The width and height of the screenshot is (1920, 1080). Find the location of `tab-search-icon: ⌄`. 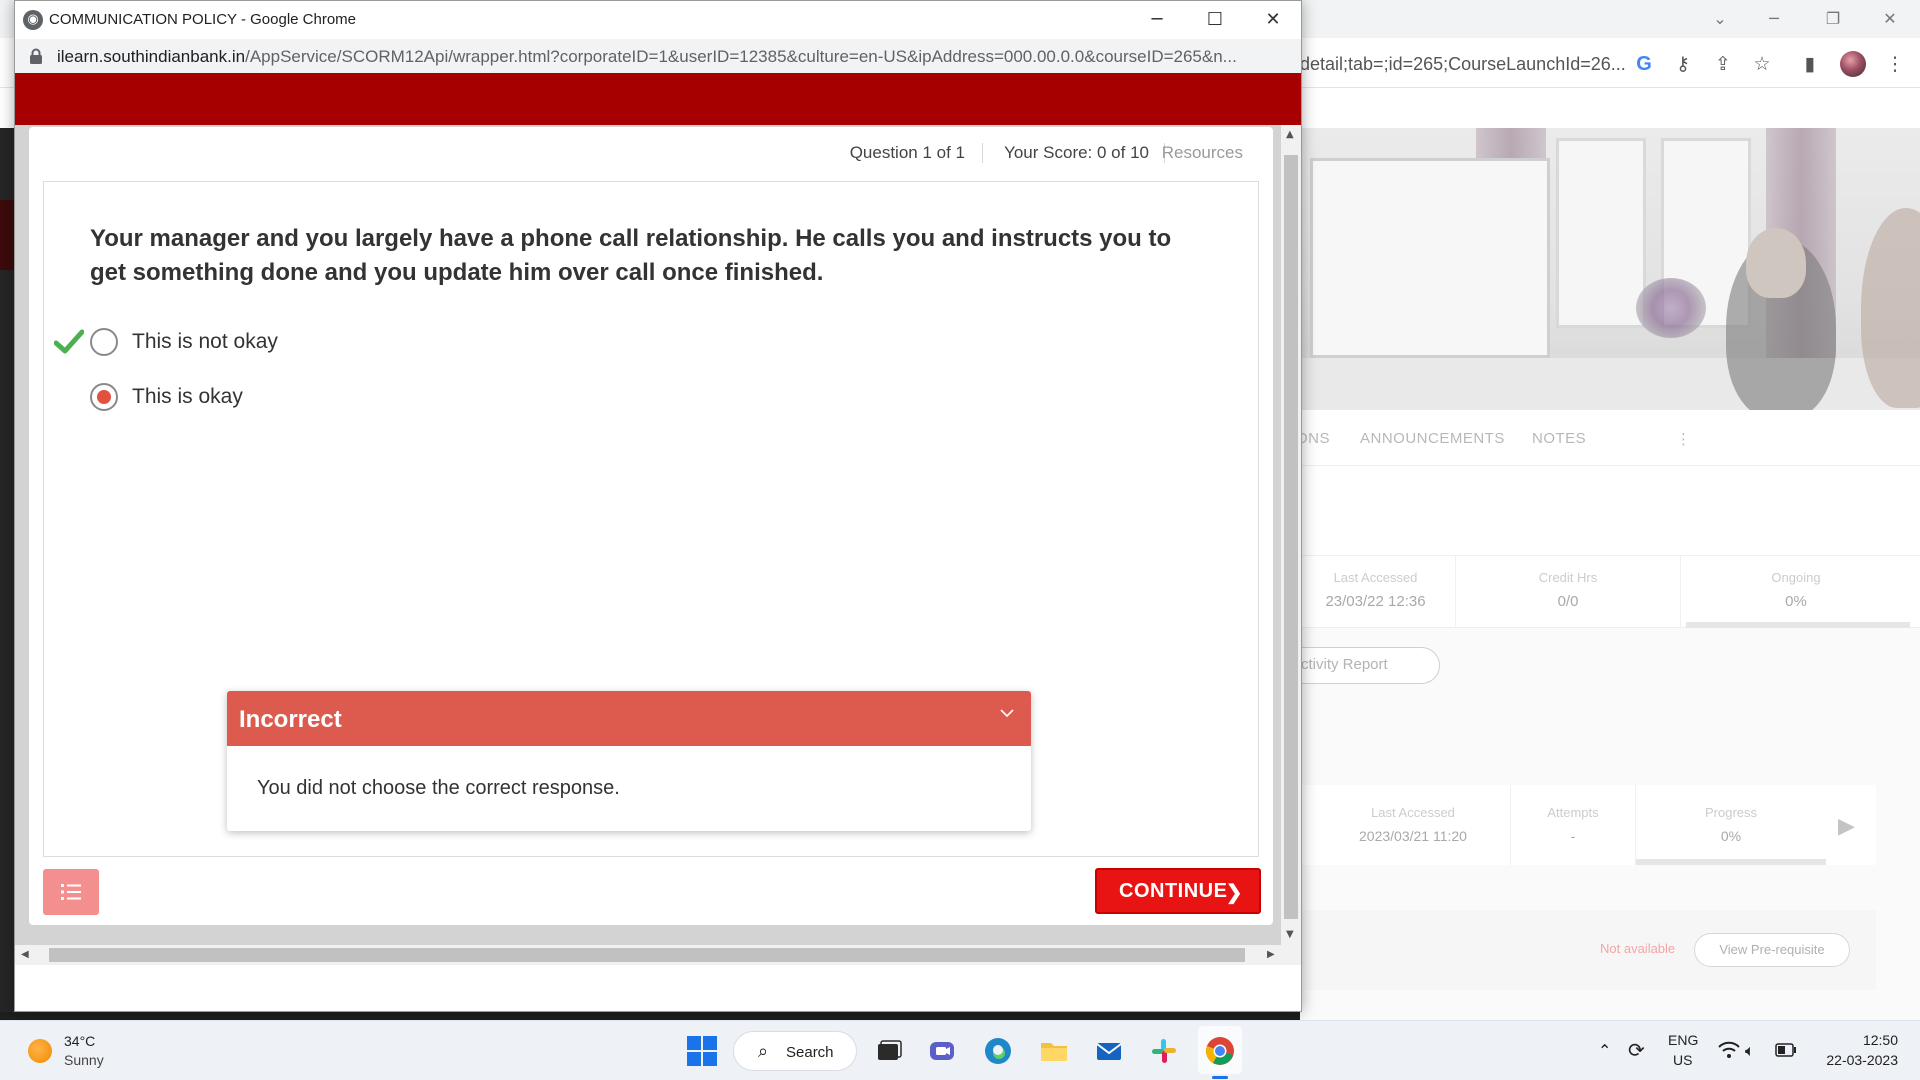

tab-search-icon: ⌄ is located at coordinates (1720, 19).